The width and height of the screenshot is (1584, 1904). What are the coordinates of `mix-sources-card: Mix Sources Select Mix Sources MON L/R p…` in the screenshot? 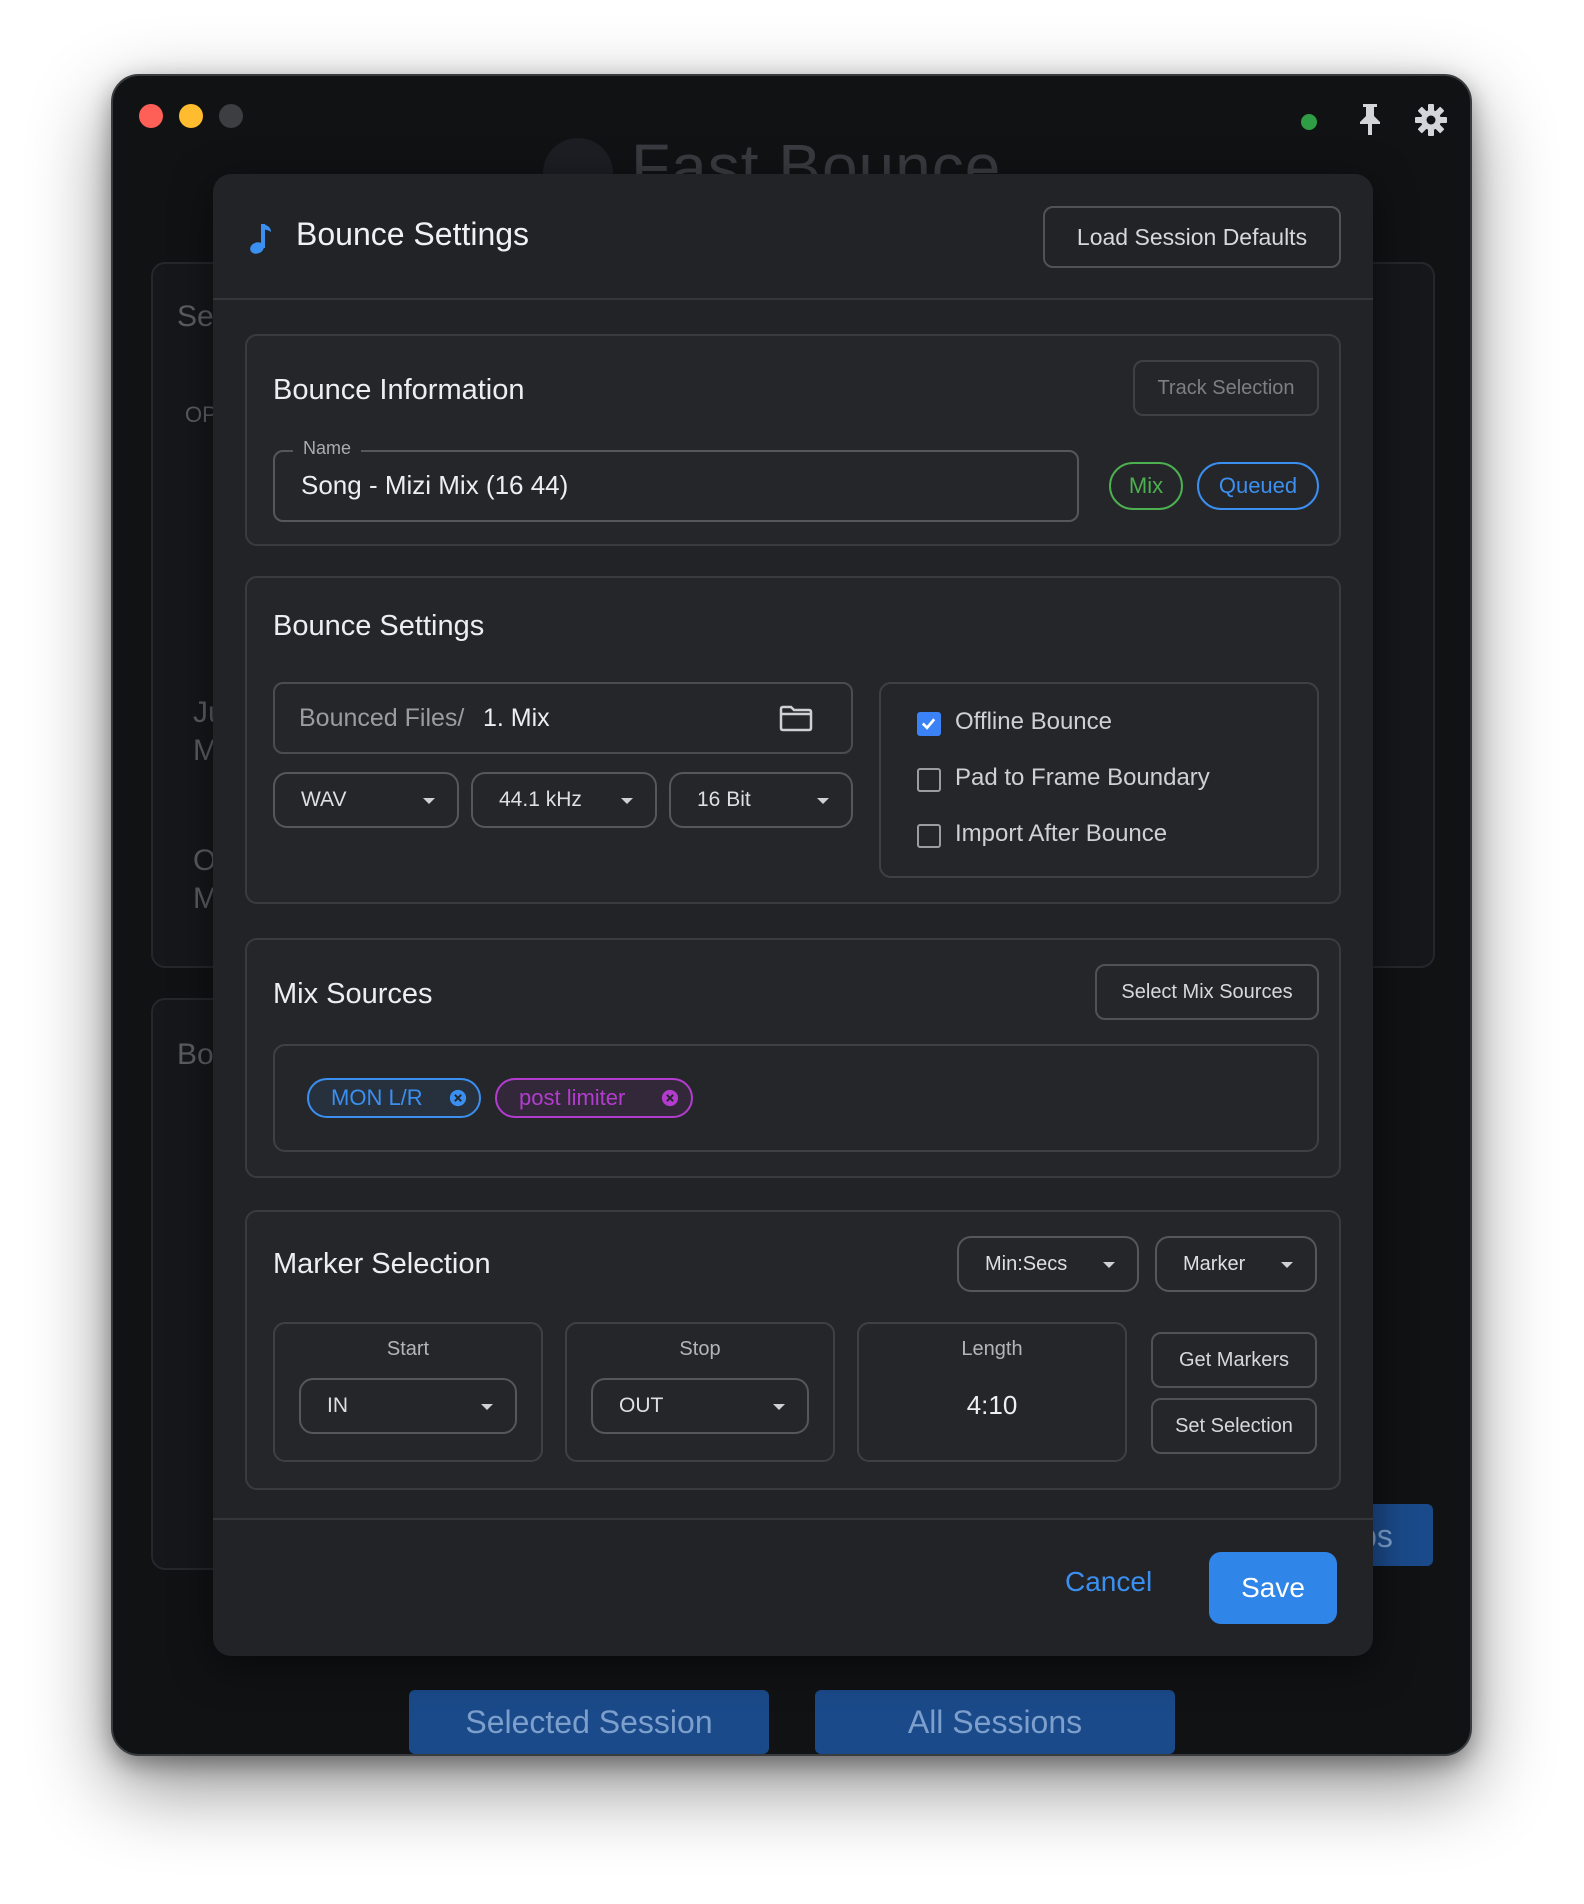 It's located at (793, 1058).